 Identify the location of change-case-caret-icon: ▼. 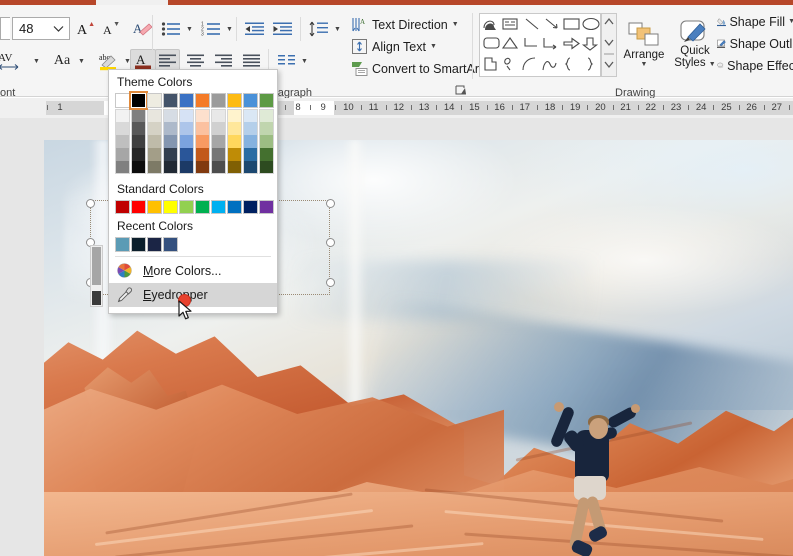
(81, 61).